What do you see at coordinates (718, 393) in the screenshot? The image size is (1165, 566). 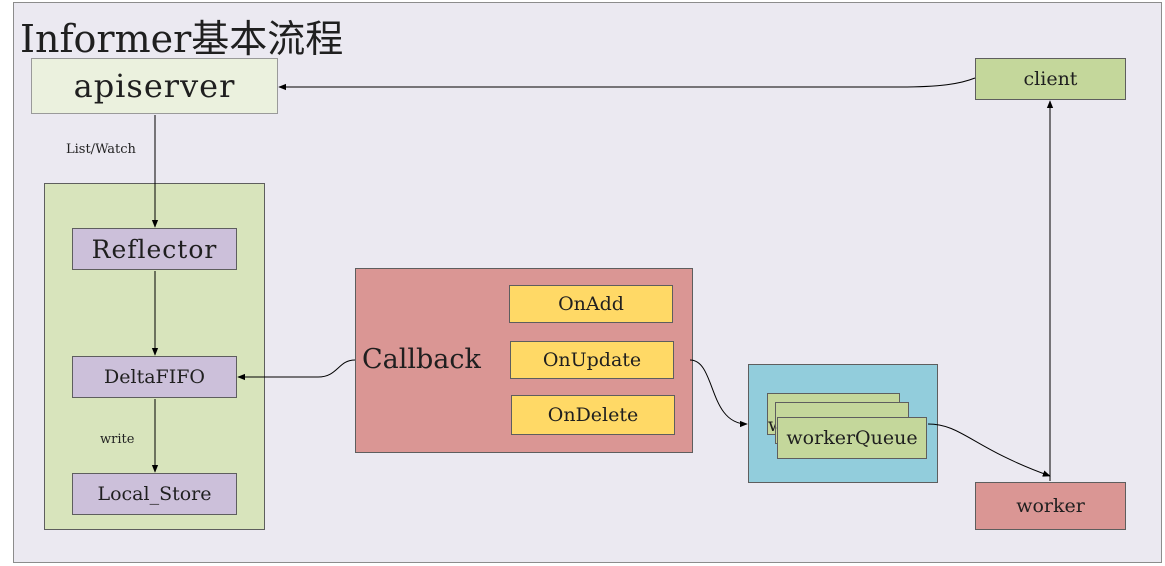 I see `edge-onupdate-queue` at bounding box center [718, 393].